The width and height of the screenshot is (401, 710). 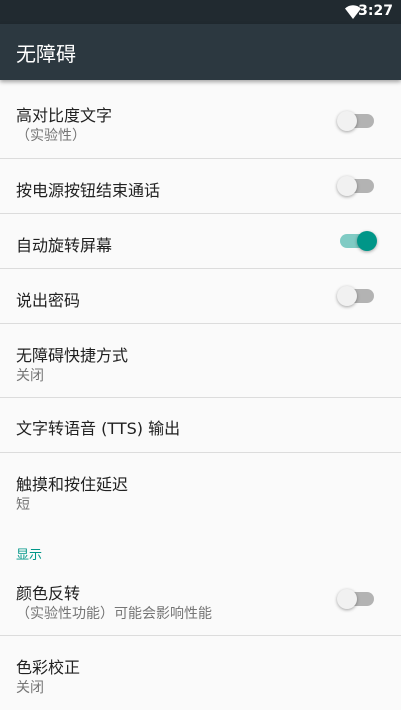 I want to click on setting-high-contrast-text: 高对比度文字 （实验性）, so click(x=200, y=119).